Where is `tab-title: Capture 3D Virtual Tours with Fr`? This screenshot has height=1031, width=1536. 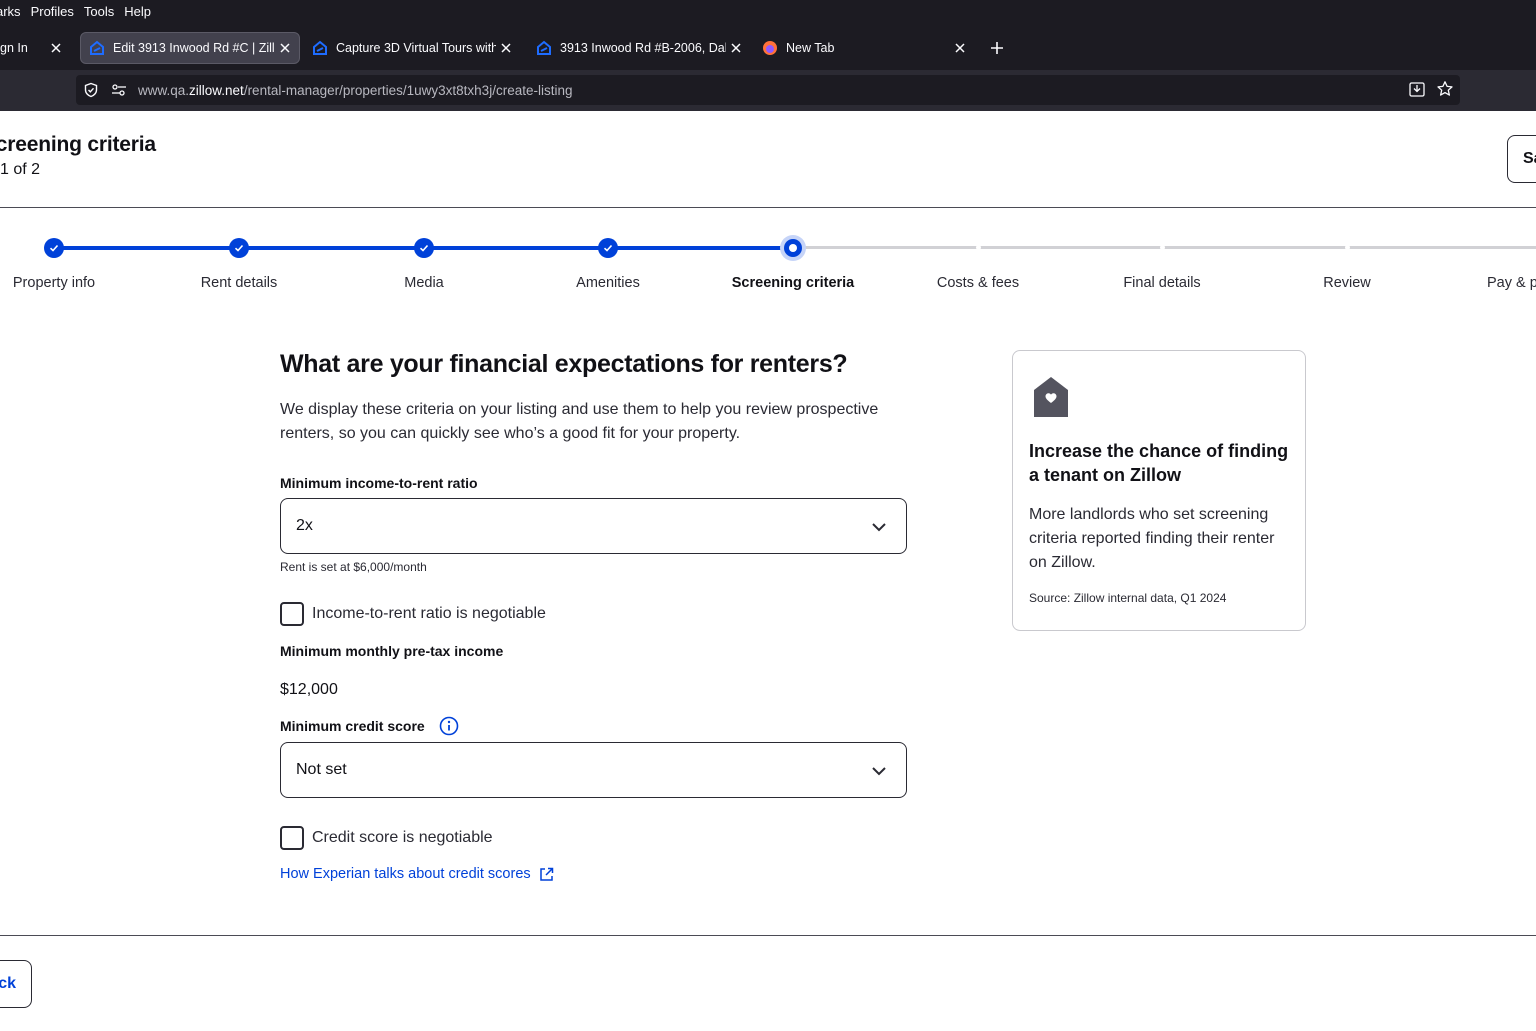
tab-title: Capture 3D Virtual Tours with Fr is located at coordinates (416, 48).